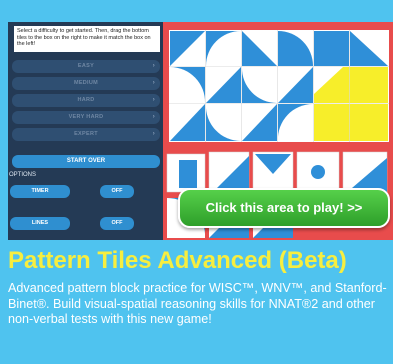 The width and height of the screenshot is (393, 364). What do you see at coordinates (117, 223) in the screenshot?
I see `lines-toggle: OFF` at bounding box center [117, 223].